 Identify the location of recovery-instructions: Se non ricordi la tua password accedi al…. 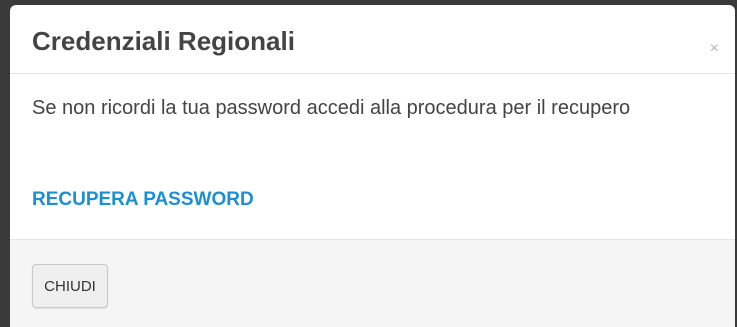
(331, 108).